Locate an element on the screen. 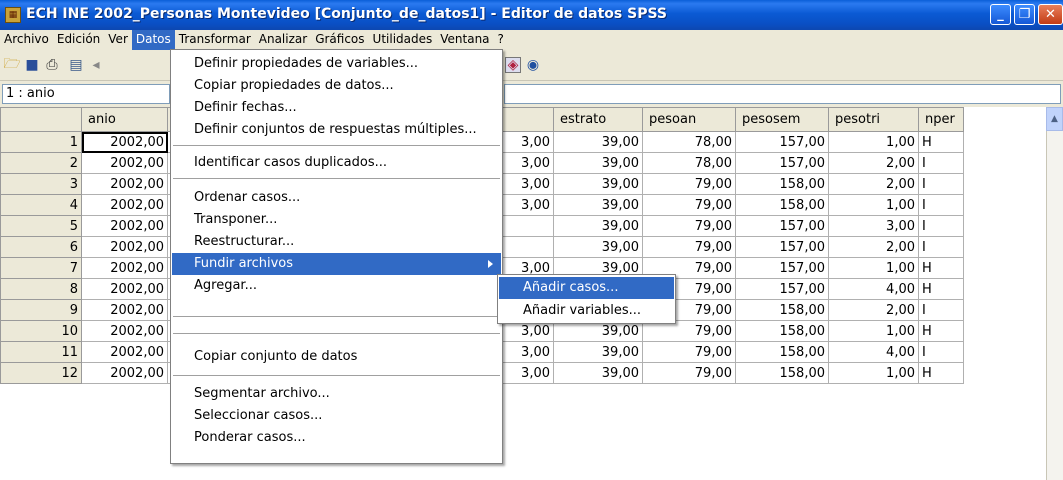 The width and height of the screenshot is (1063, 480). print-icon: ⎙ is located at coordinates (52, 65).